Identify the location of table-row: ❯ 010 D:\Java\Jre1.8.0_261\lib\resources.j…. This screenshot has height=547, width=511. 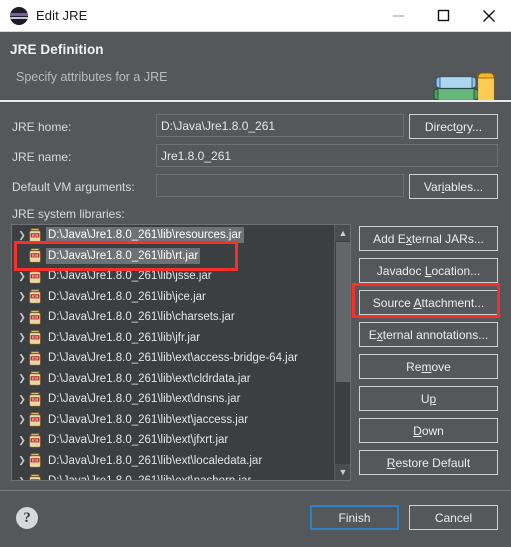
(173, 235).